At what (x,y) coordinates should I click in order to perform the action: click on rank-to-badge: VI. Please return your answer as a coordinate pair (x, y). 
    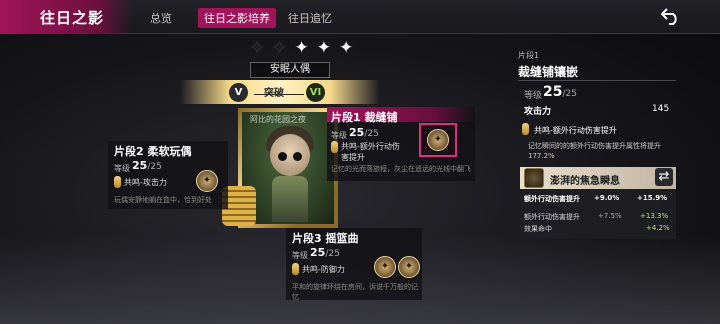
    Looking at the image, I should click on (315, 92).